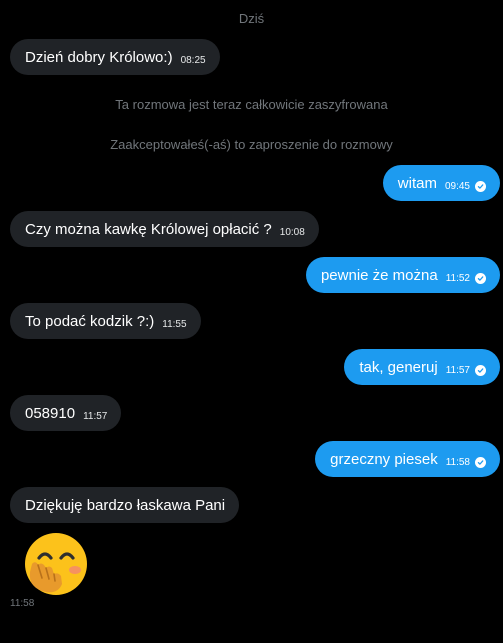  I want to click on message-text: pewnie że można, so click(379, 275).